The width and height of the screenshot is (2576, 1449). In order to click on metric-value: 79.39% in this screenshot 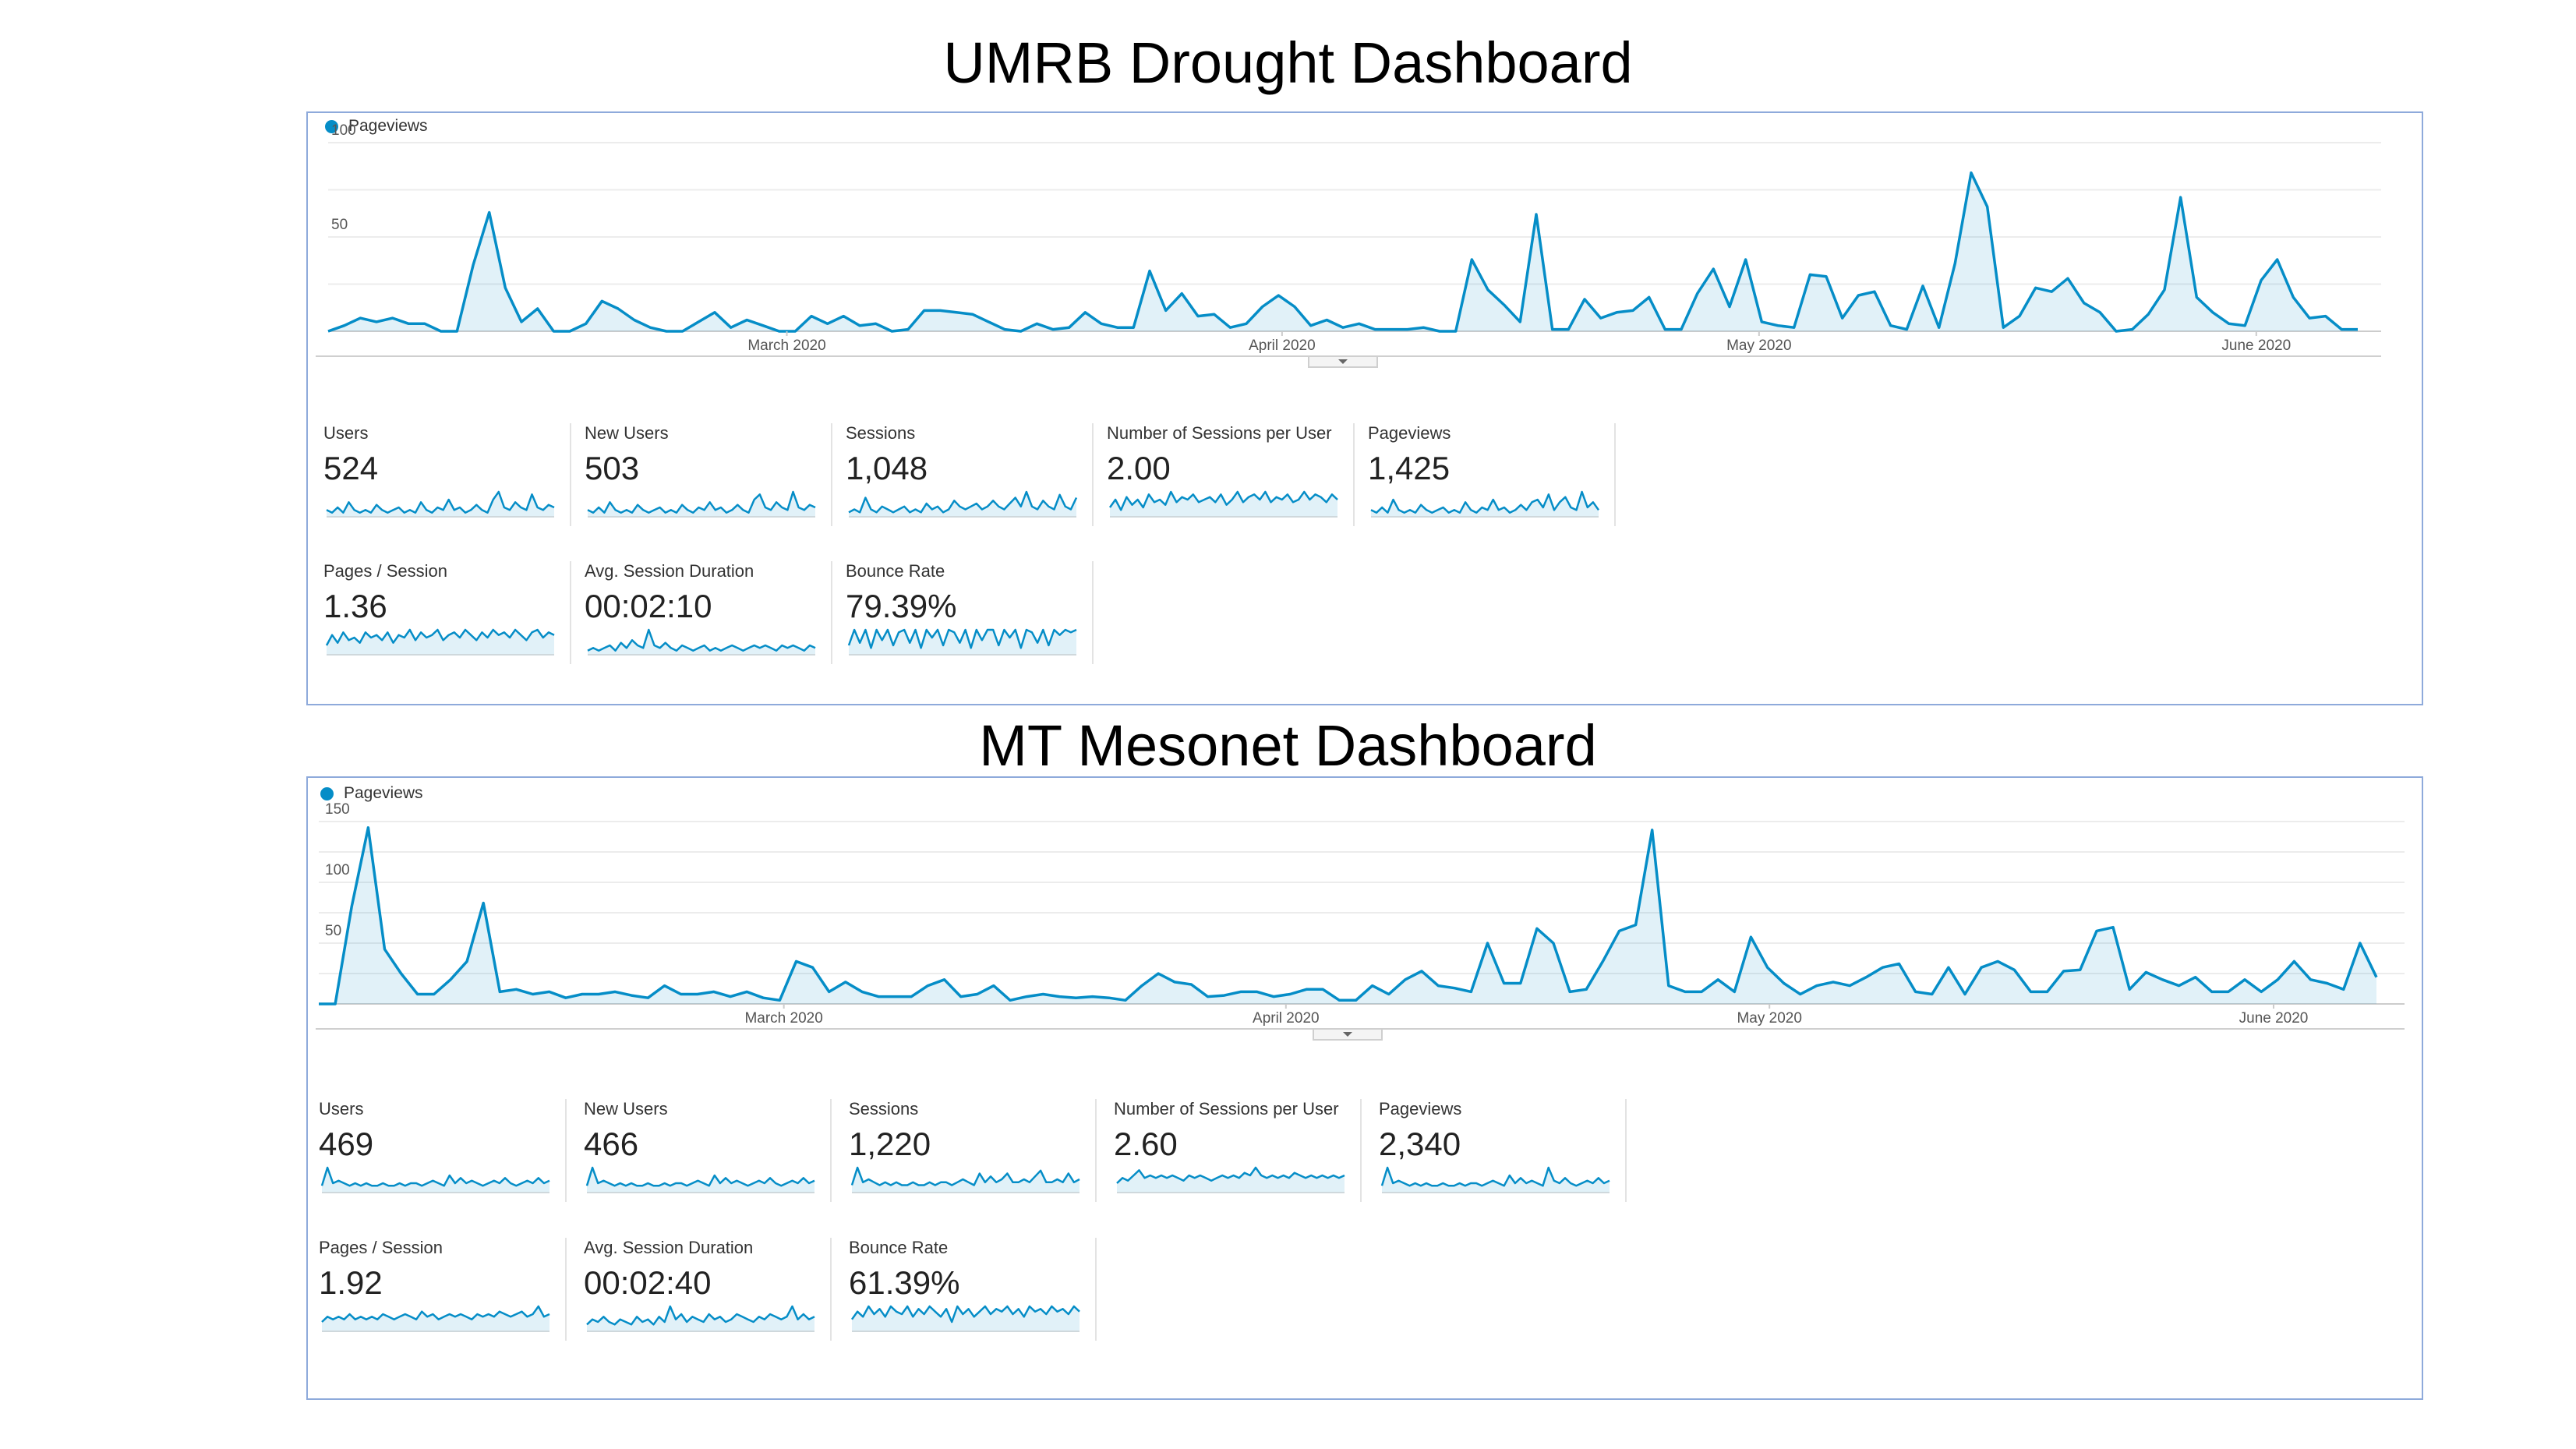, I will do `click(901, 606)`.